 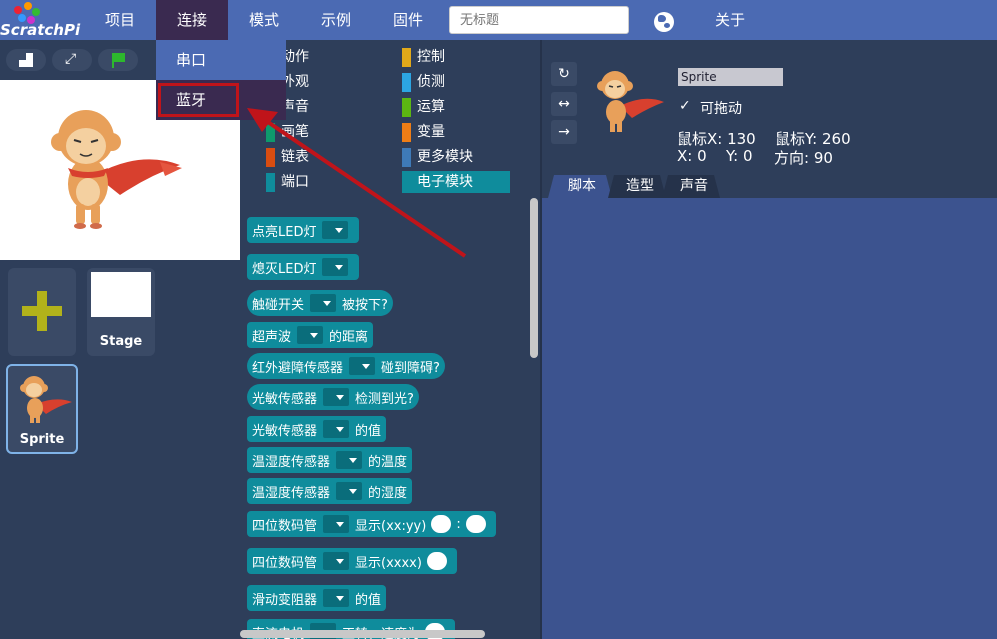 What do you see at coordinates (539, 20) in the screenshot?
I see `project-title-input` at bounding box center [539, 20].